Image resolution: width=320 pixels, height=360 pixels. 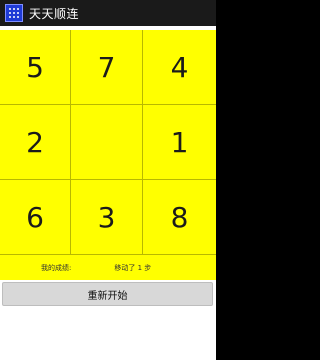 I want to click on puzzle-tile: 7, so click(x=107, y=67).